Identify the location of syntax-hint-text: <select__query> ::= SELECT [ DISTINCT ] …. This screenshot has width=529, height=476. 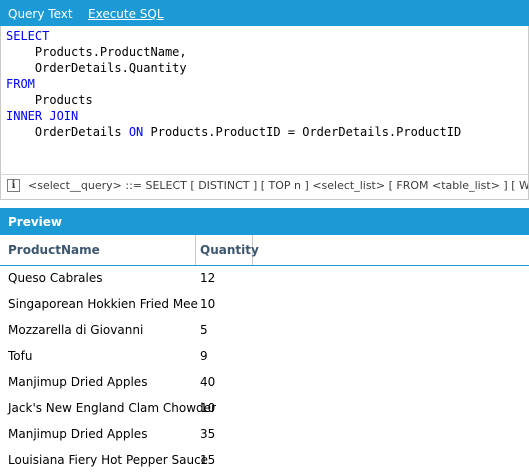
(278, 185).